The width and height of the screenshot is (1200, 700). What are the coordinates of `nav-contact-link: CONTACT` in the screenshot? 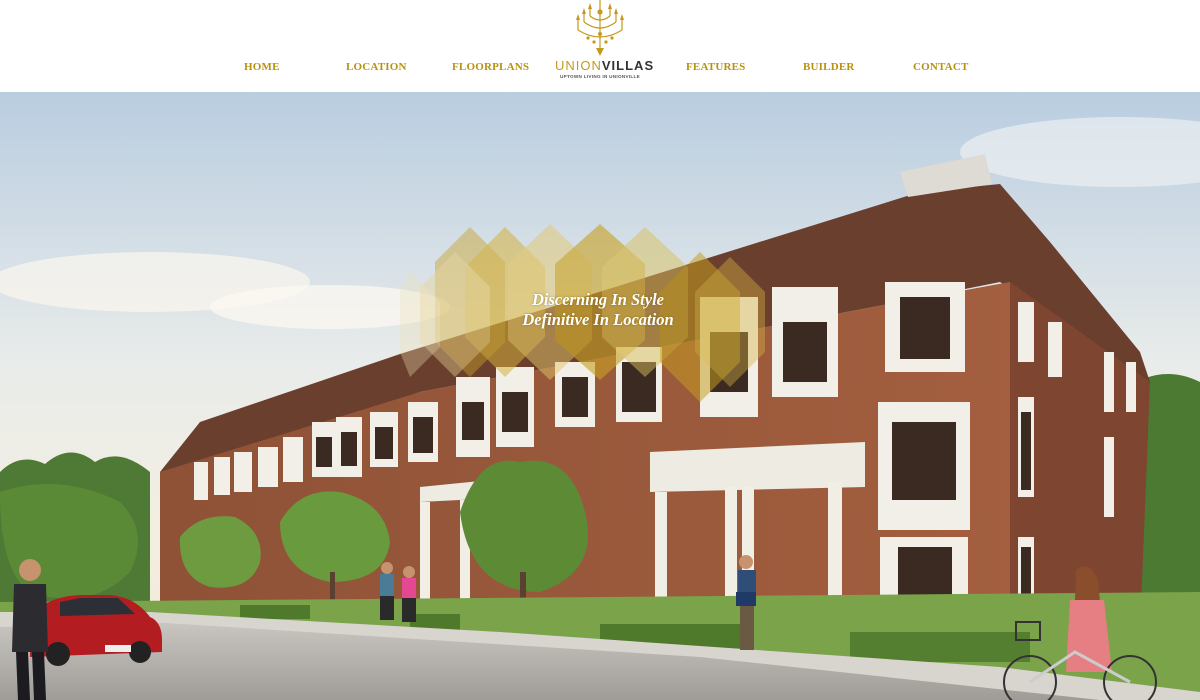 It's located at (941, 67).